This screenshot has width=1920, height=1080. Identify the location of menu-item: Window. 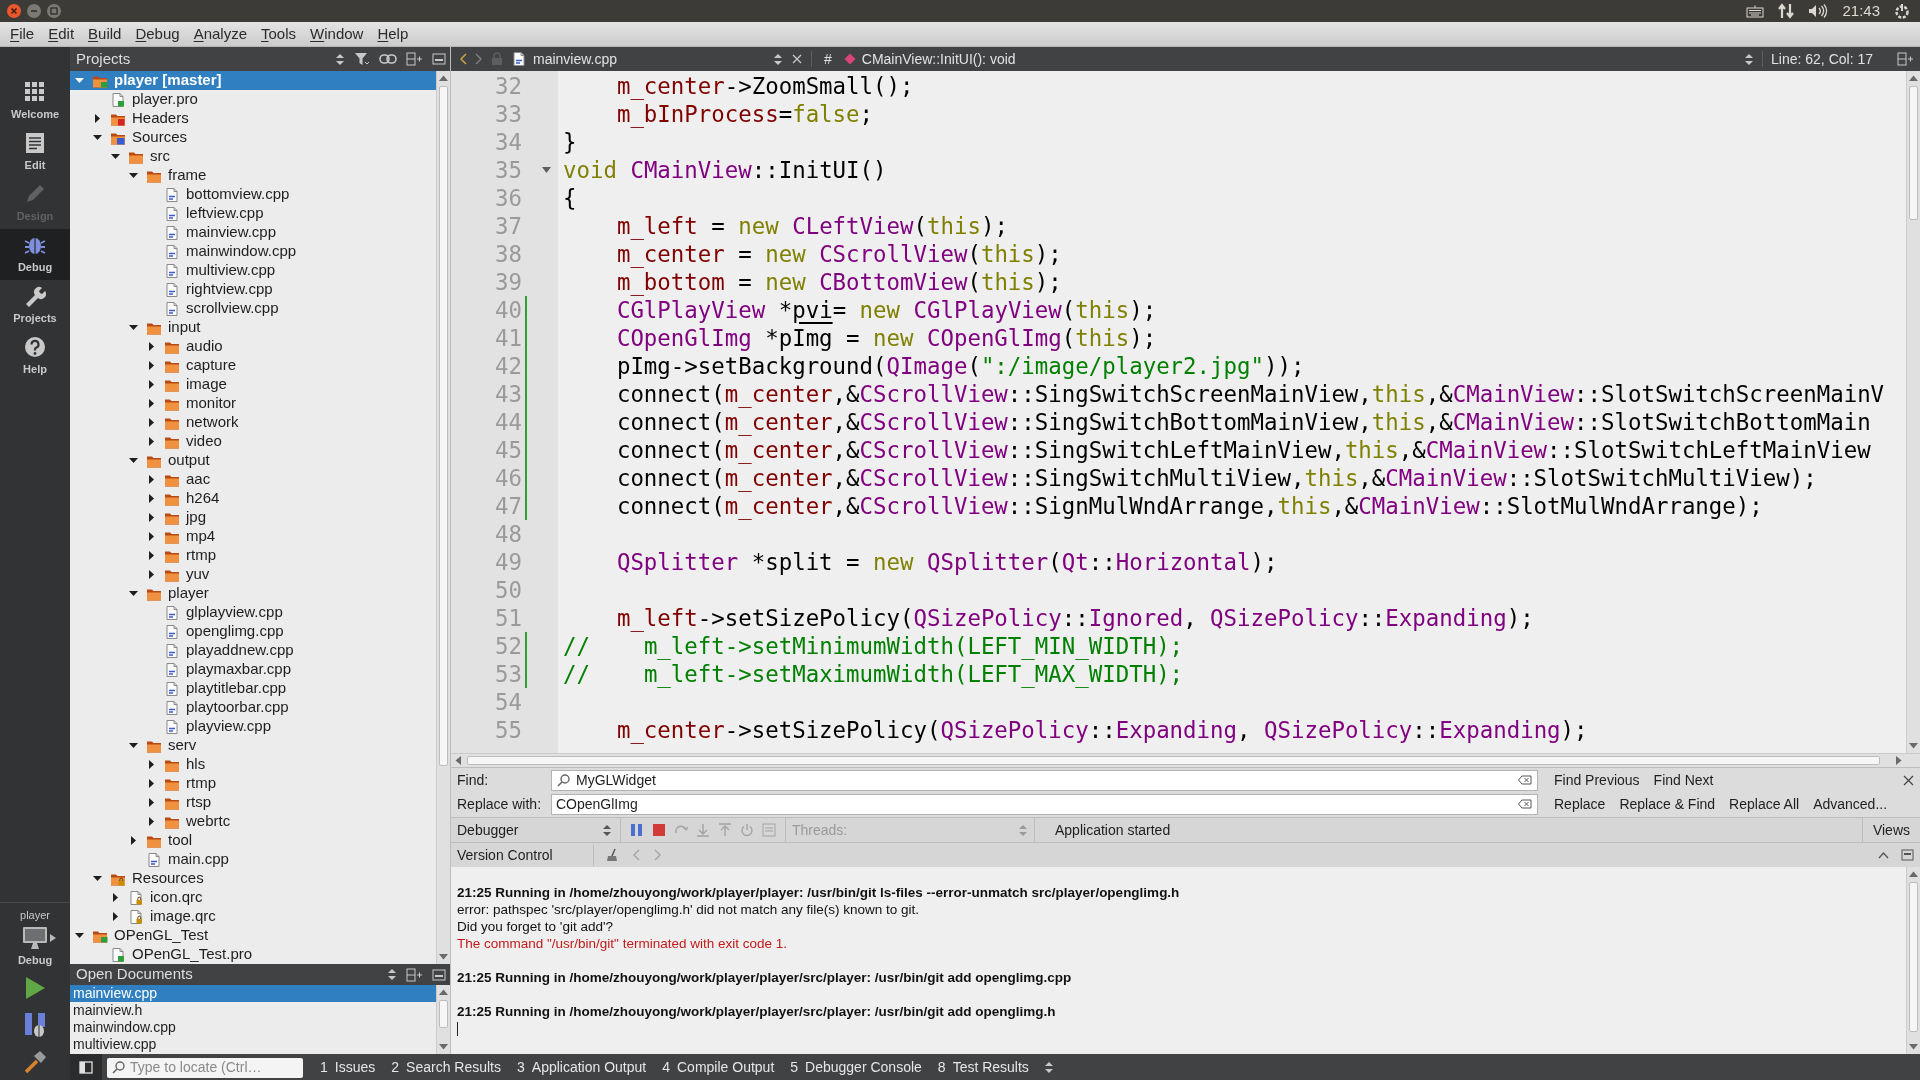
(337, 34).